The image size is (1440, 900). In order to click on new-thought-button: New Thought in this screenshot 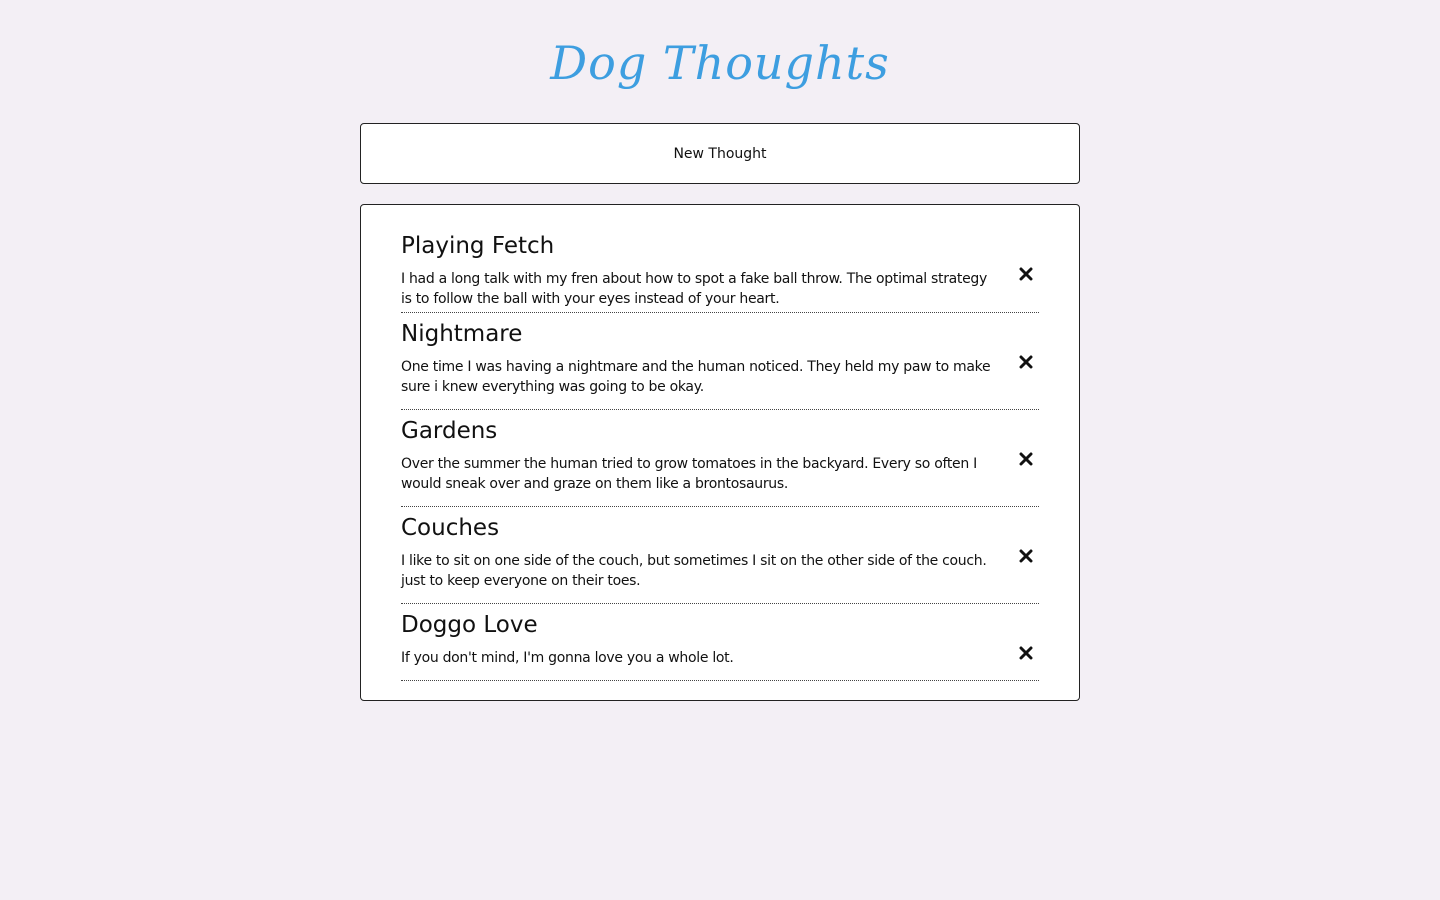, I will do `click(720, 153)`.